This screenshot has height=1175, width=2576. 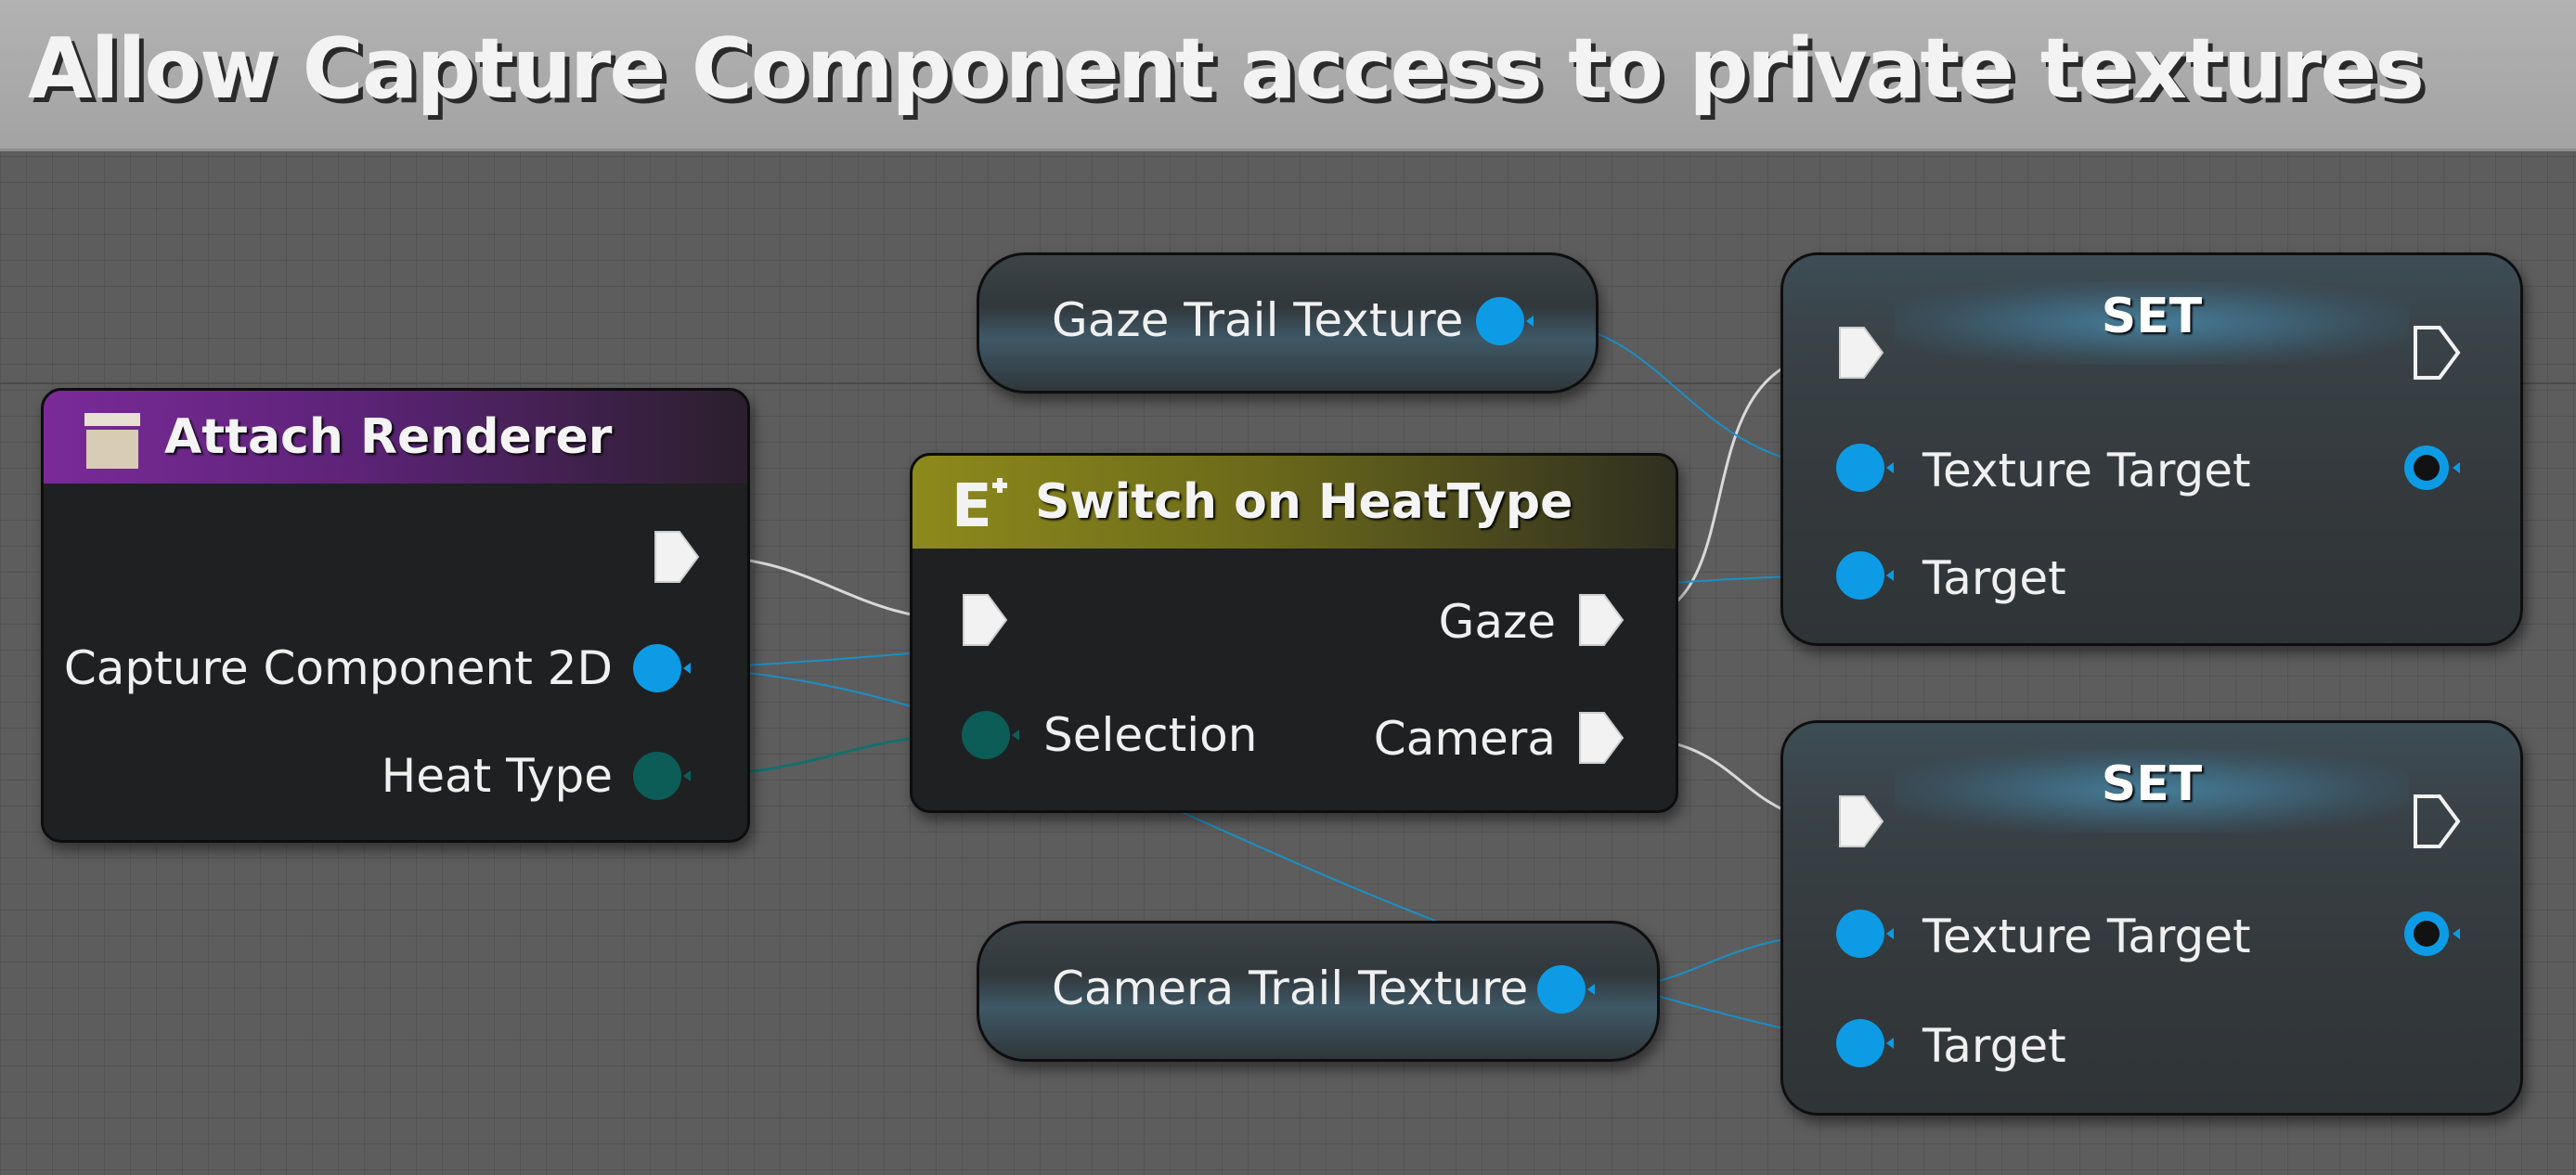 I want to click on set1-exec-in-pin, so click(x=1861, y=352).